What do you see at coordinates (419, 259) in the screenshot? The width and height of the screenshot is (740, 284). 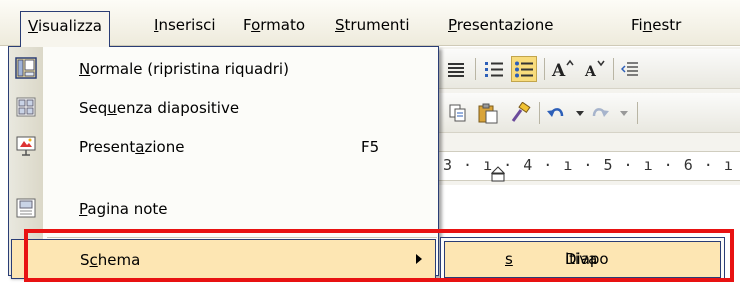 I see `submenu-arrow-icon` at bounding box center [419, 259].